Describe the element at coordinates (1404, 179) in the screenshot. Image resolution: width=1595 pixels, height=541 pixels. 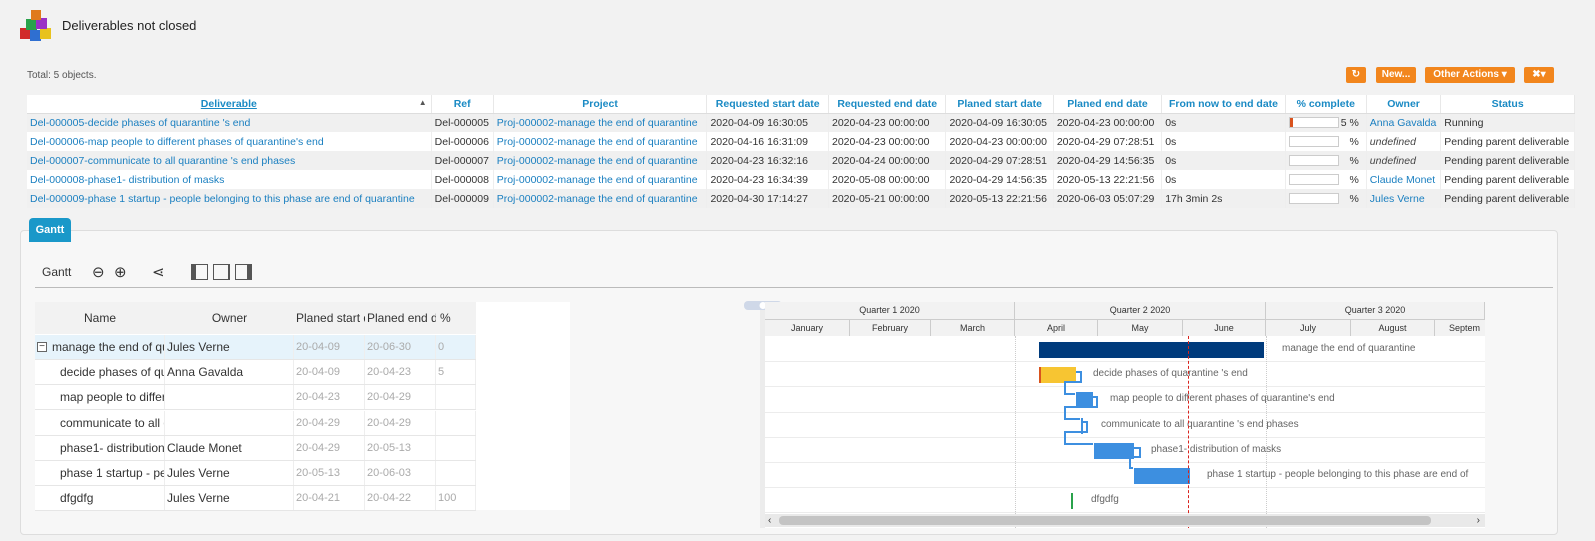
I see `owner-cell: Claude Monet` at that location.